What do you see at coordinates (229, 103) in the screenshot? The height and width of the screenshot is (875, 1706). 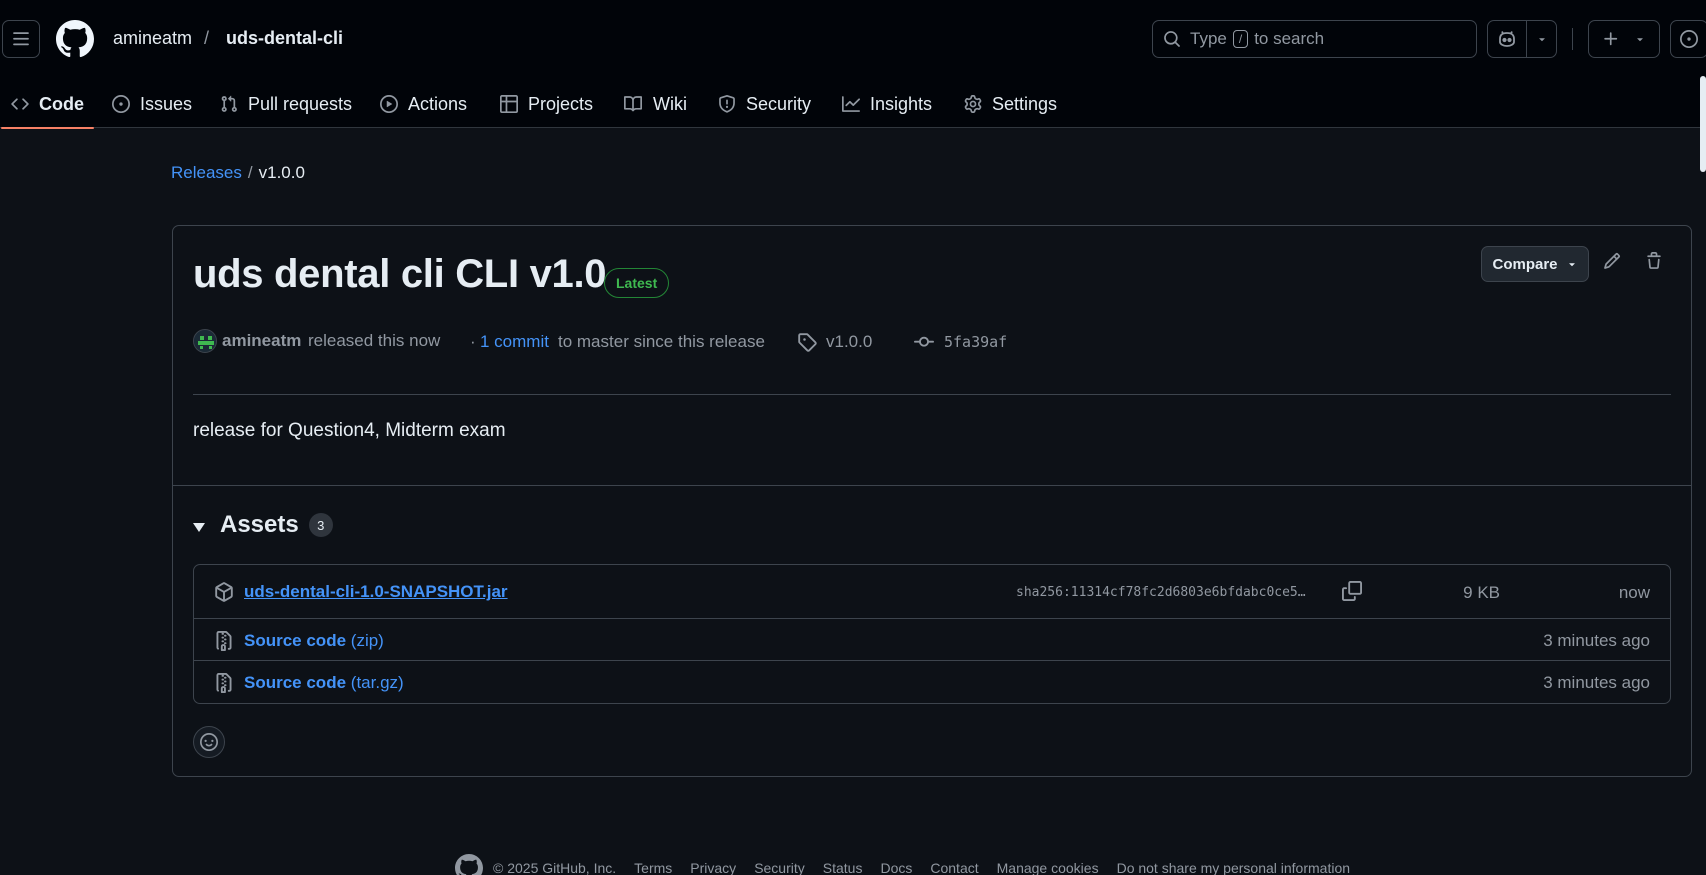 I see `git-pull-request-icon` at bounding box center [229, 103].